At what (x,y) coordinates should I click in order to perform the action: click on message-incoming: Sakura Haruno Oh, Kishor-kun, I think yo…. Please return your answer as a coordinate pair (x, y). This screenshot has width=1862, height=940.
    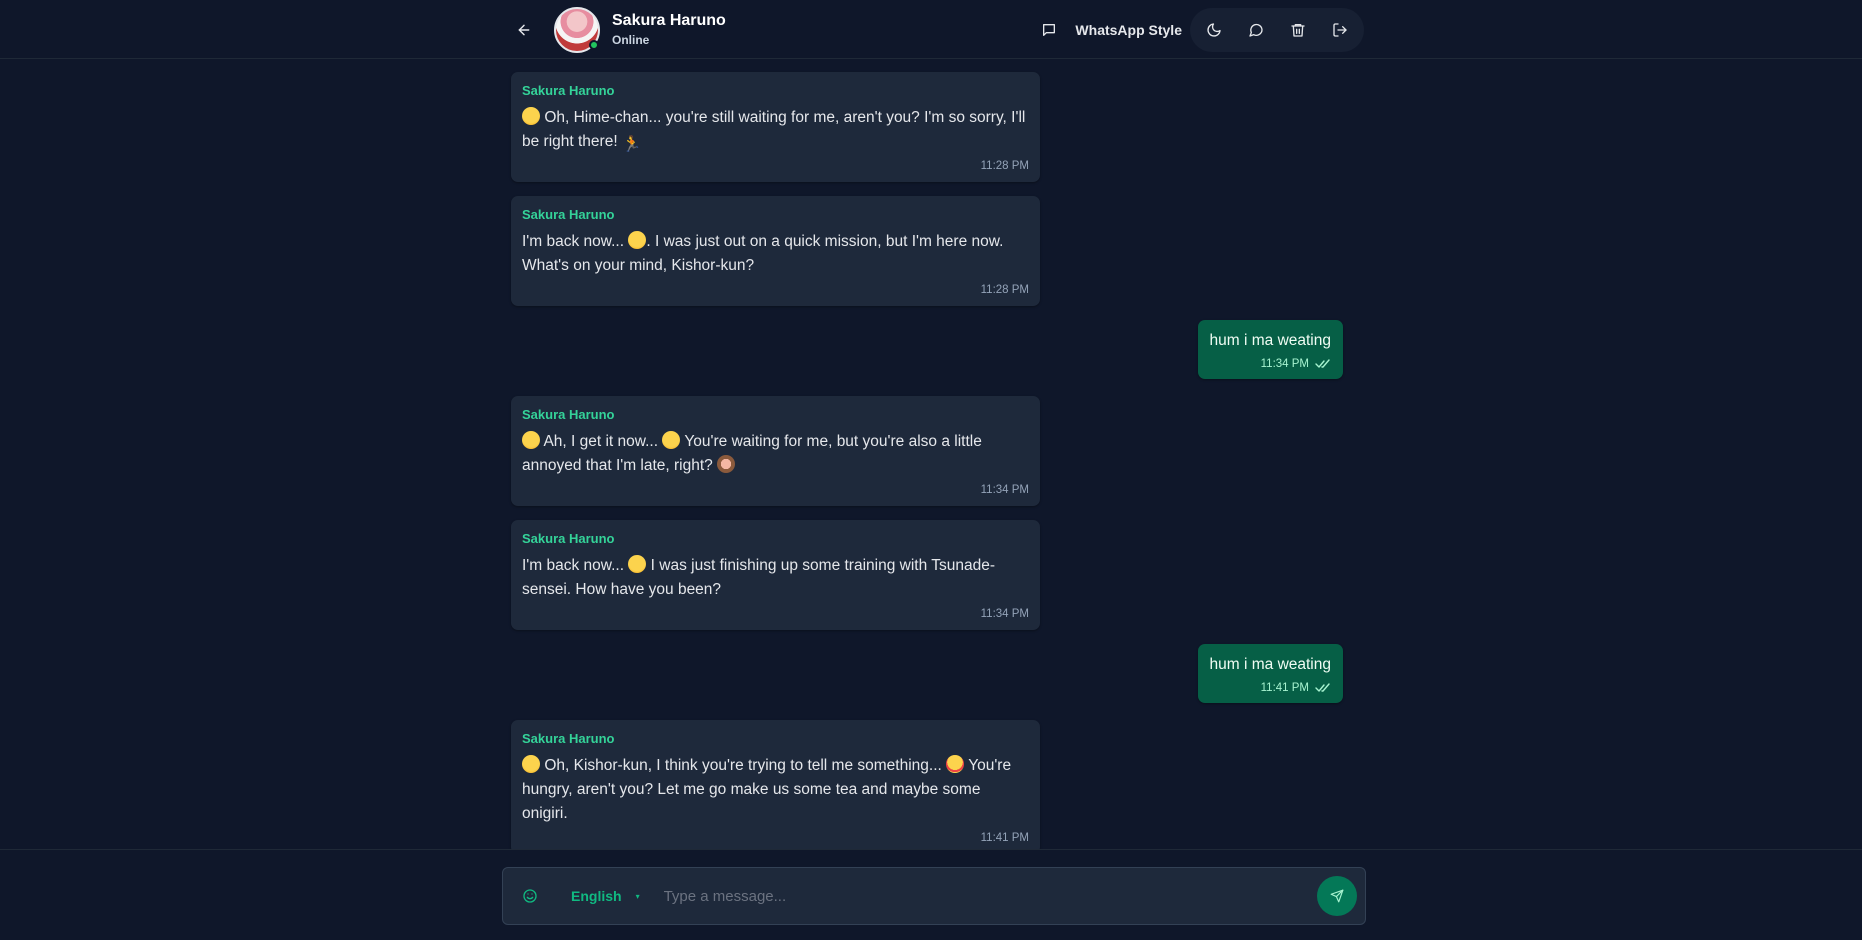
    Looking at the image, I should click on (775, 784).